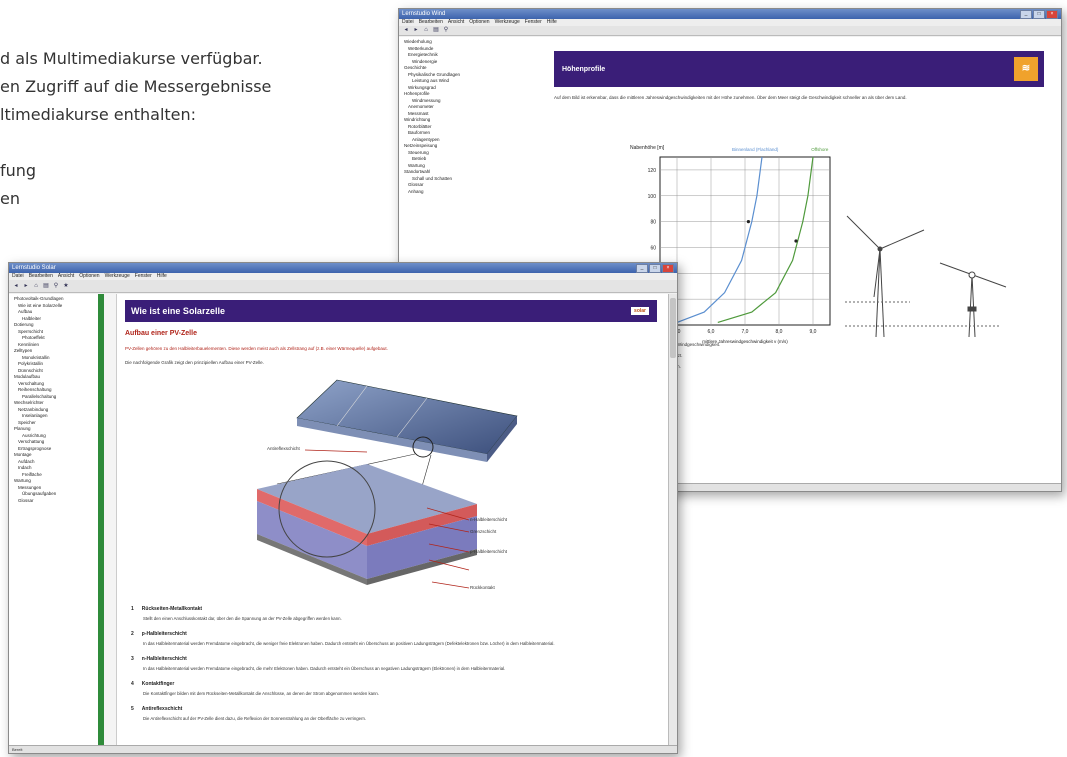 The height and width of the screenshot is (757, 1067). Describe the element at coordinates (164, 634) in the screenshot. I see `list-item-heading: p-Halbleiterschicht` at that location.